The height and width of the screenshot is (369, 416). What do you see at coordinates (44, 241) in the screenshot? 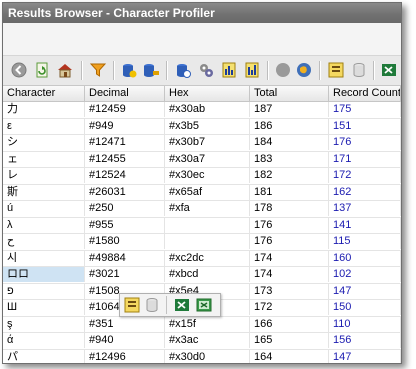
I see `cell-character: ح` at bounding box center [44, 241].